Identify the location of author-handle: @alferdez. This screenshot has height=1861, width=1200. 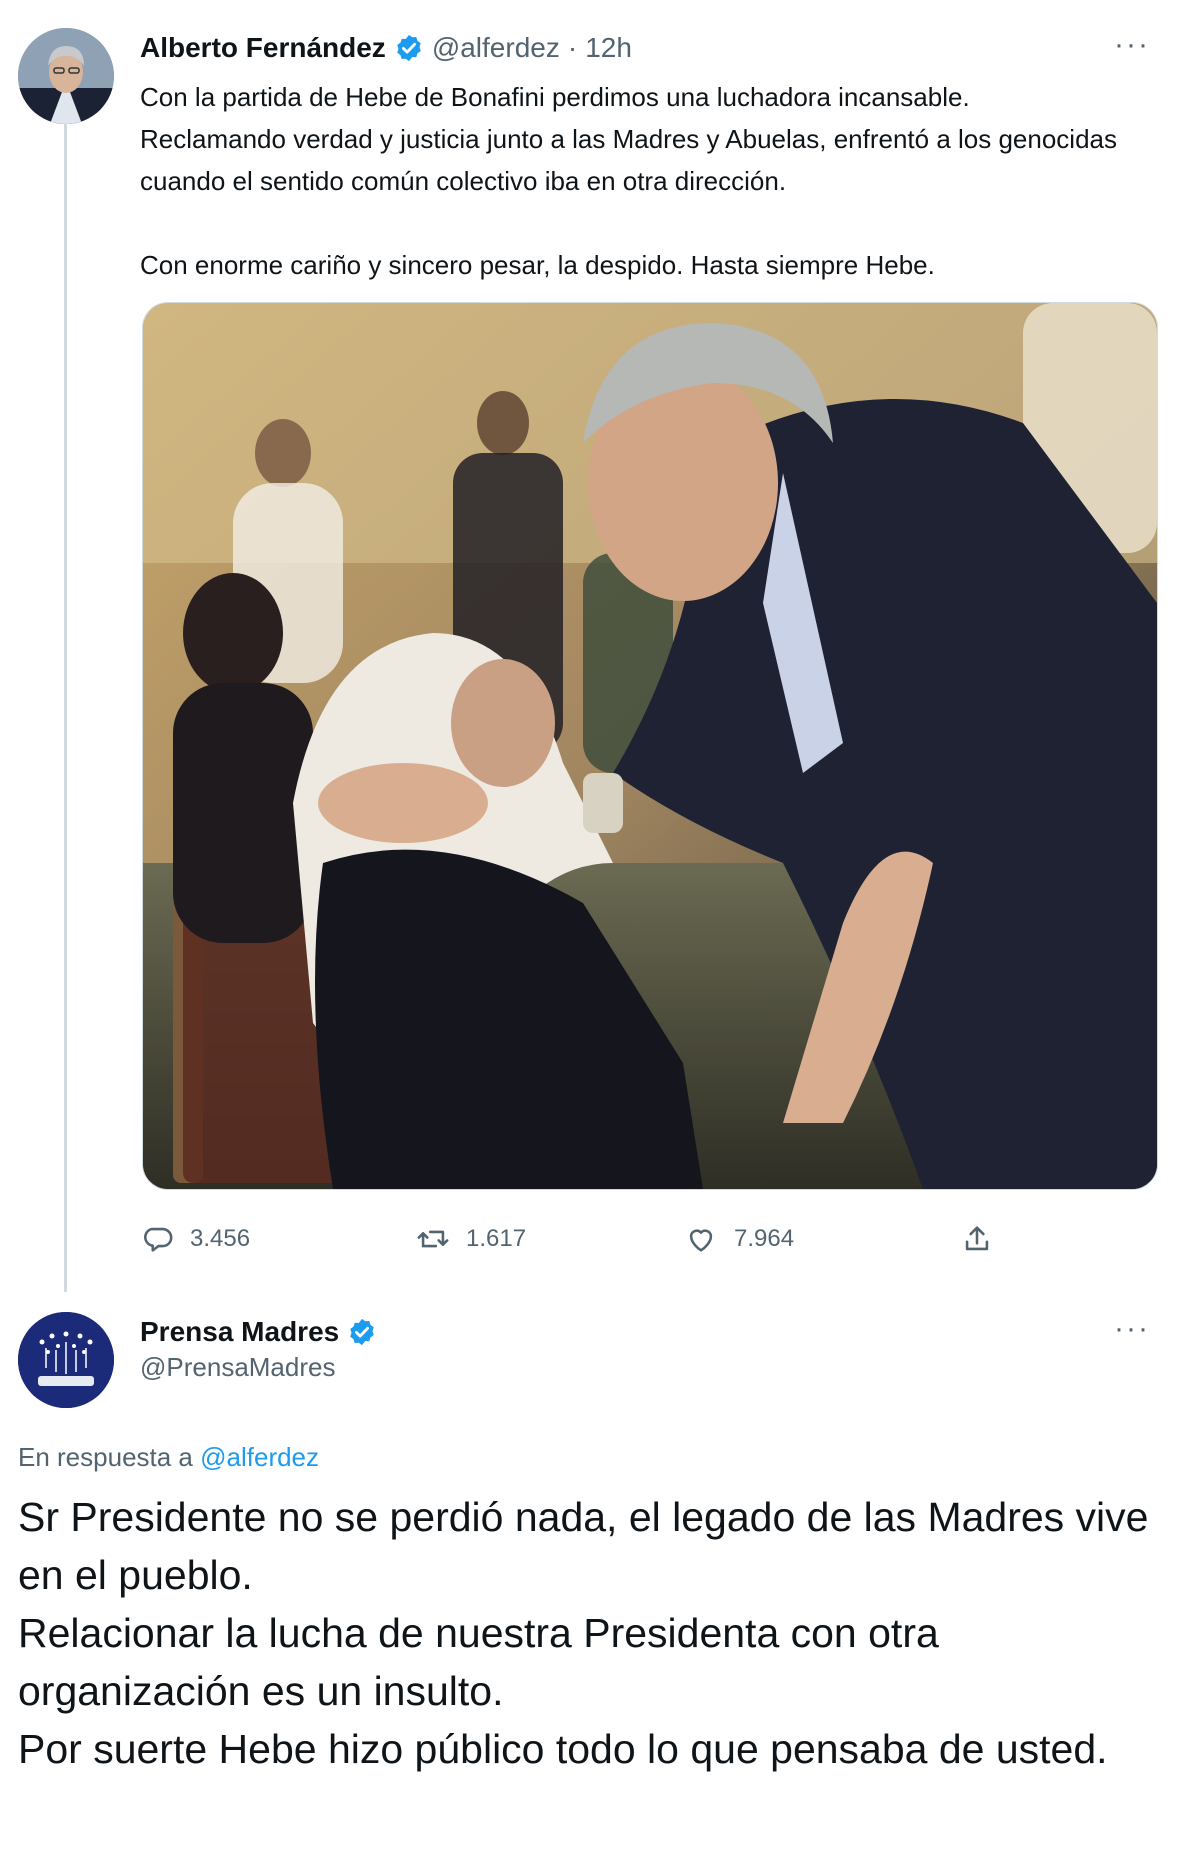
(496, 48).